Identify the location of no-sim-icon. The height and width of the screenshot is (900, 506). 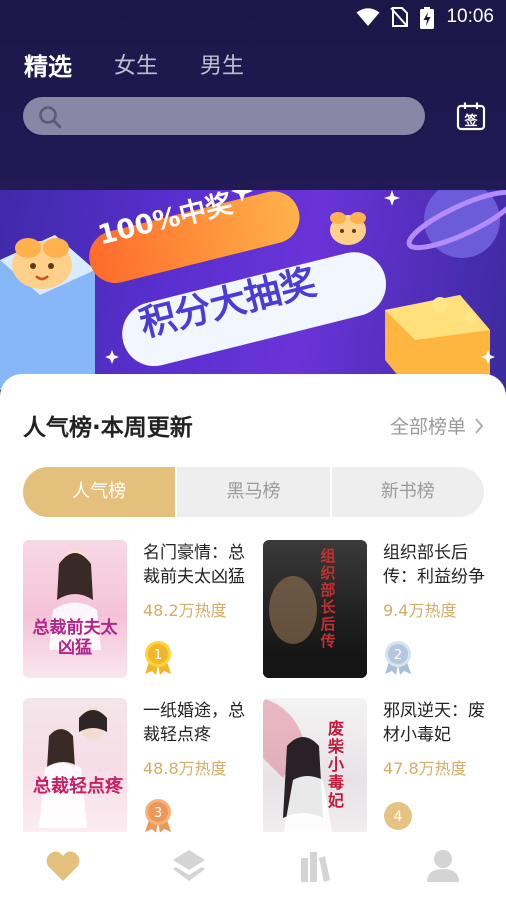
(399, 17).